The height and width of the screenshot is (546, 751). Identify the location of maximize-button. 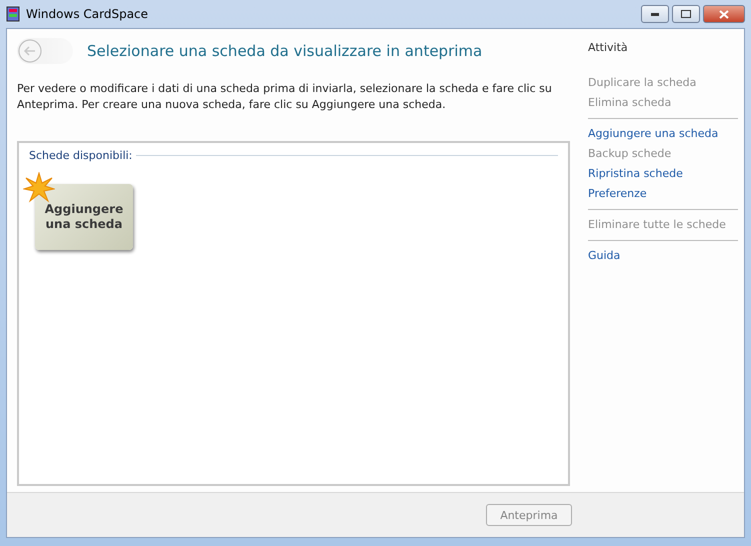
(686, 14).